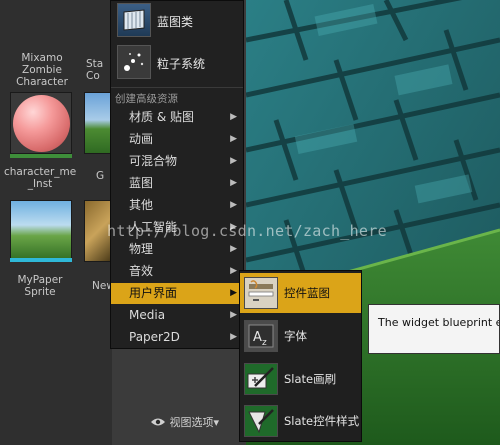 This screenshot has width=500, height=445. I want to click on menu-item-label: Media, so click(147, 315).